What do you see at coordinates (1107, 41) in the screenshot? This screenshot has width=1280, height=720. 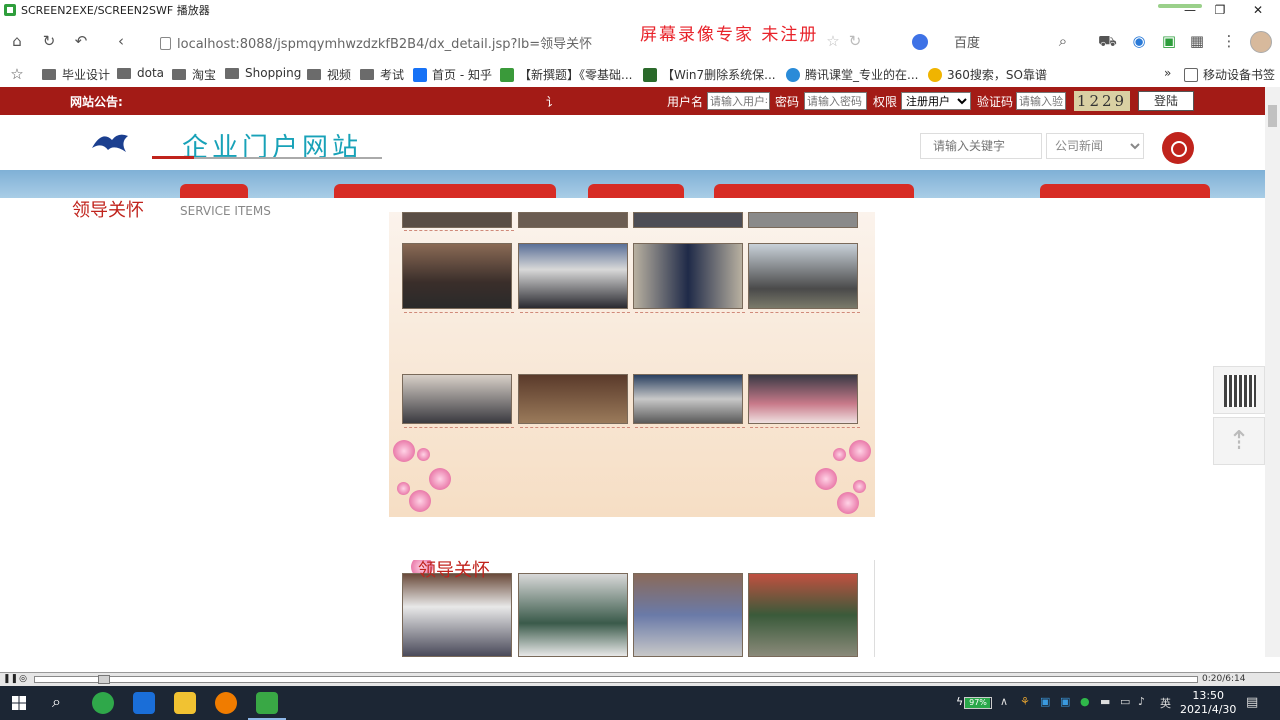 I see `cart-icon: ⛟` at bounding box center [1107, 41].